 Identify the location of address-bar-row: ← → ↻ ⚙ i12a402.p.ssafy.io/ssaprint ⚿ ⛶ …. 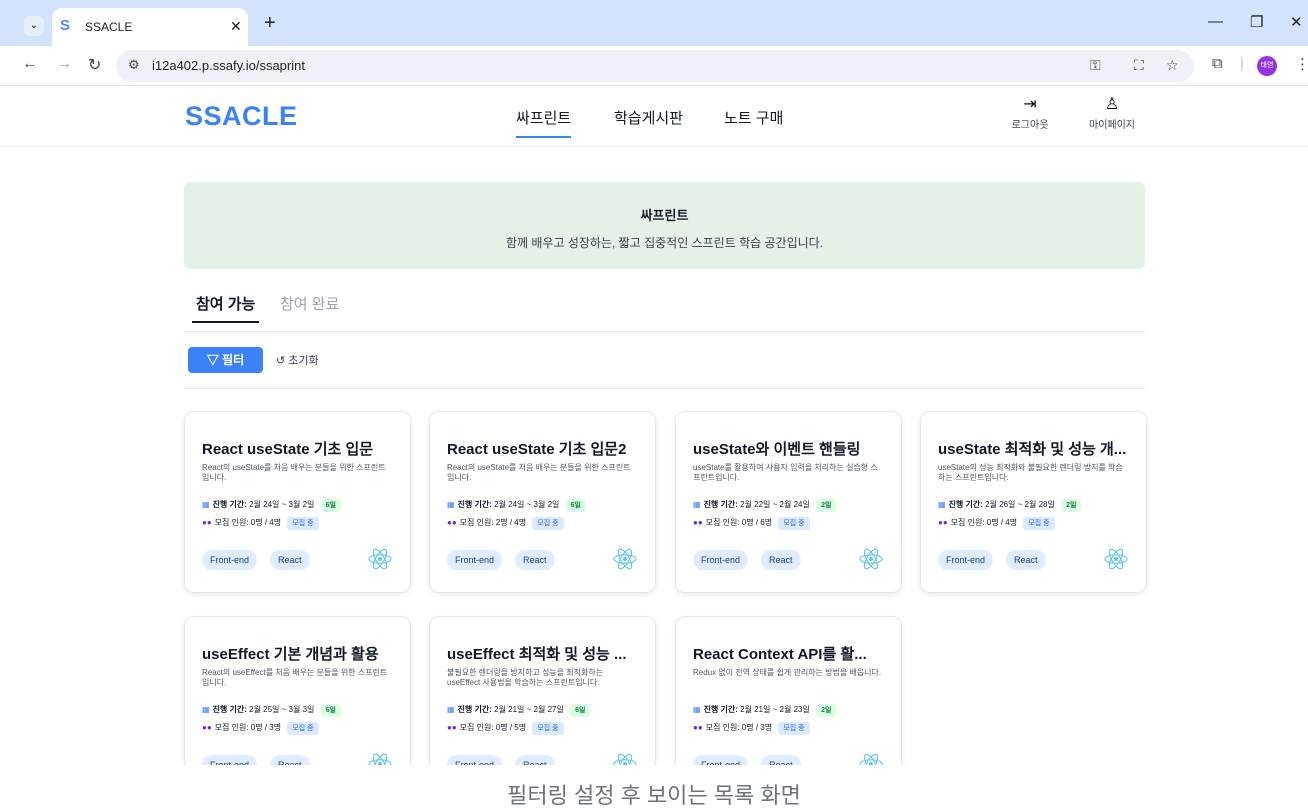
(654, 66).